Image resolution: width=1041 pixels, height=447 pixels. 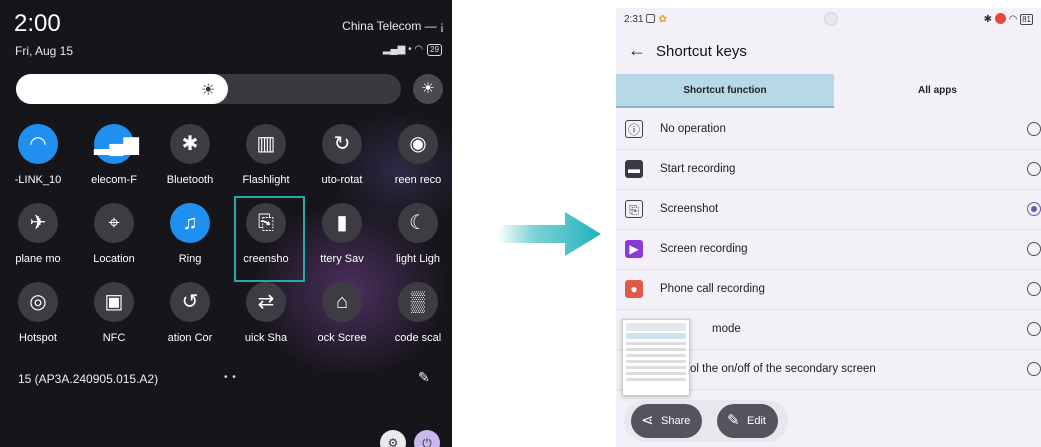 I want to click on settings-icon: ⚙, so click(x=393, y=438).